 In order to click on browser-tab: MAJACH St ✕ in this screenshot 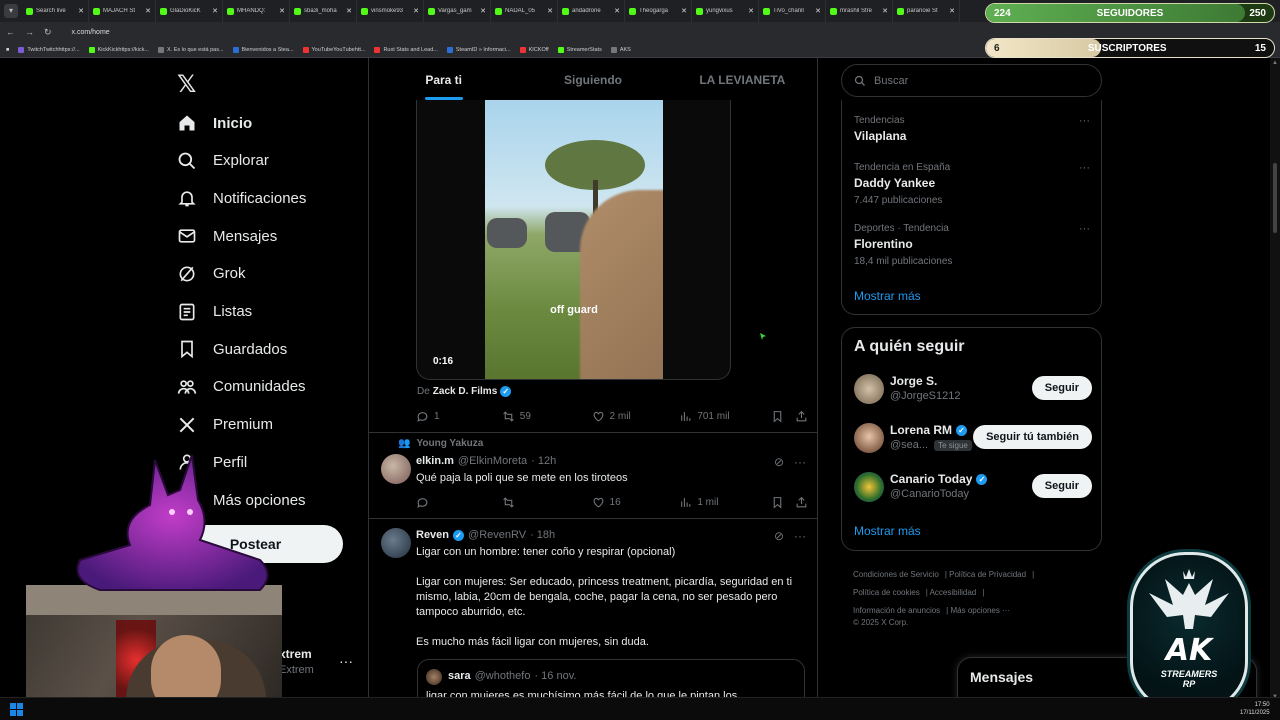, I will do `click(122, 11)`.